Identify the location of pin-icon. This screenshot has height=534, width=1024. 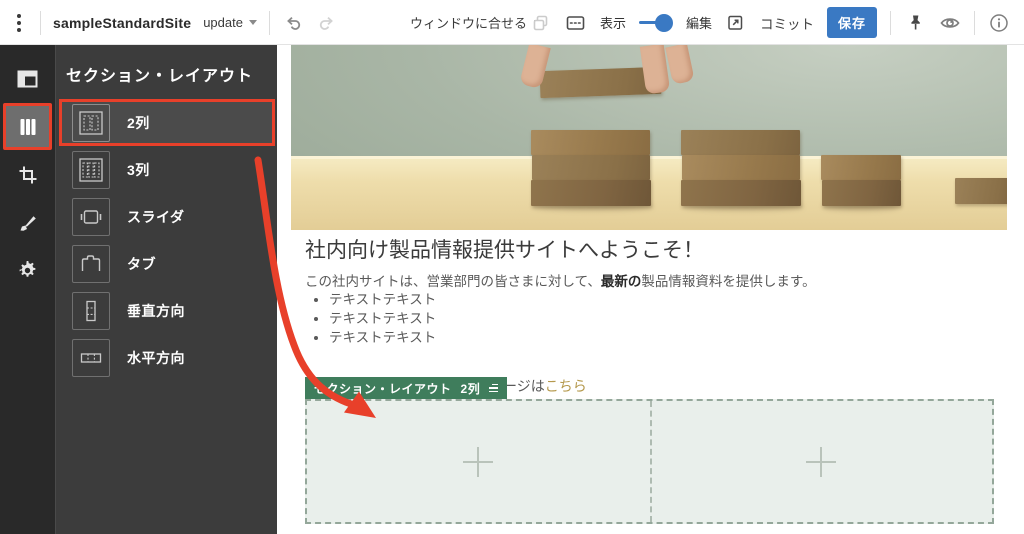
(915, 23).